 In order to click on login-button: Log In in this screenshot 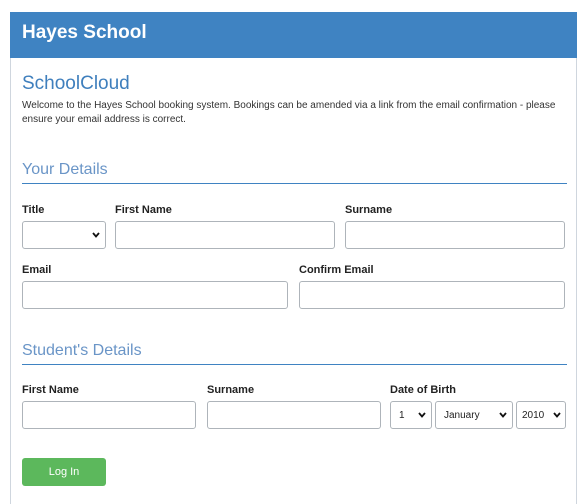, I will do `click(64, 472)`.